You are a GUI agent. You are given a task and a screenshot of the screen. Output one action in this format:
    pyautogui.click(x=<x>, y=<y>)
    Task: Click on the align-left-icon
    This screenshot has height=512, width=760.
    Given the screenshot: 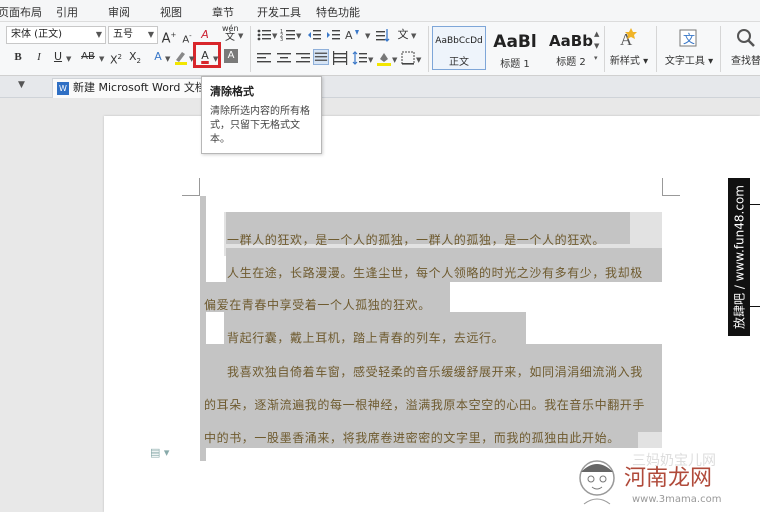 What is the action you would take?
    pyautogui.click(x=264, y=58)
    